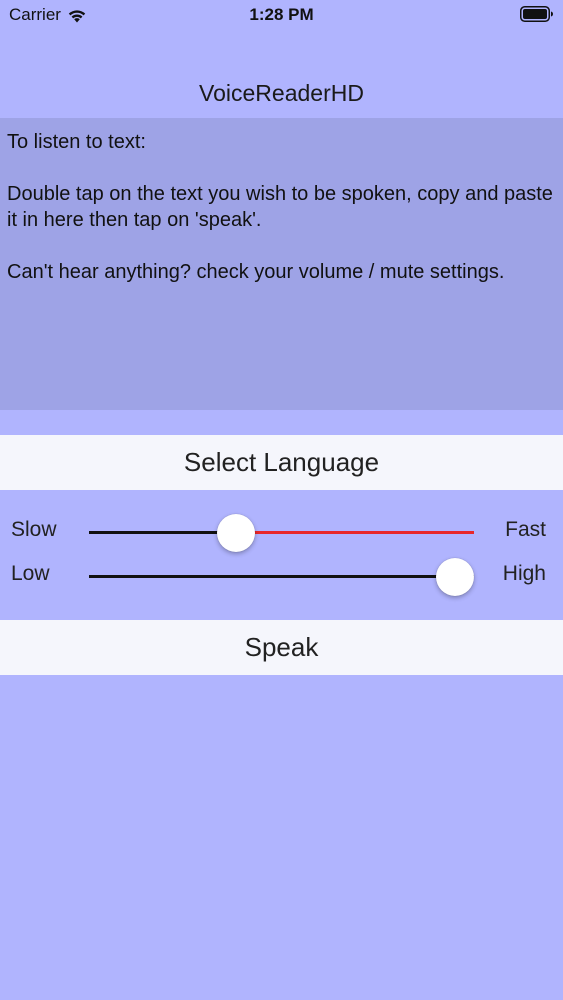 The image size is (563, 1000). What do you see at coordinates (524, 573) in the screenshot?
I see `pitch-max-label: High` at bounding box center [524, 573].